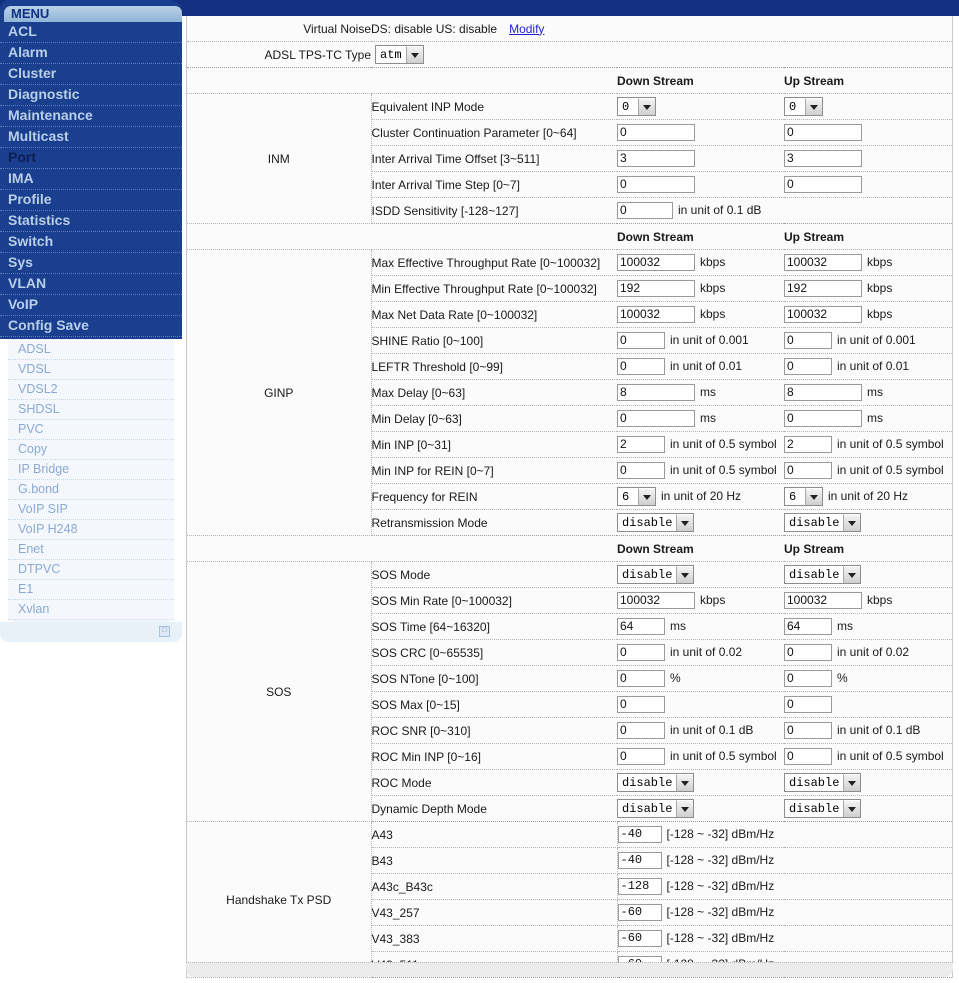 The width and height of the screenshot is (959, 983). Describe the element at coordinates (823, 522) in the screenshot. I see `upstream-select-retransmission-mode: disable` at that location.